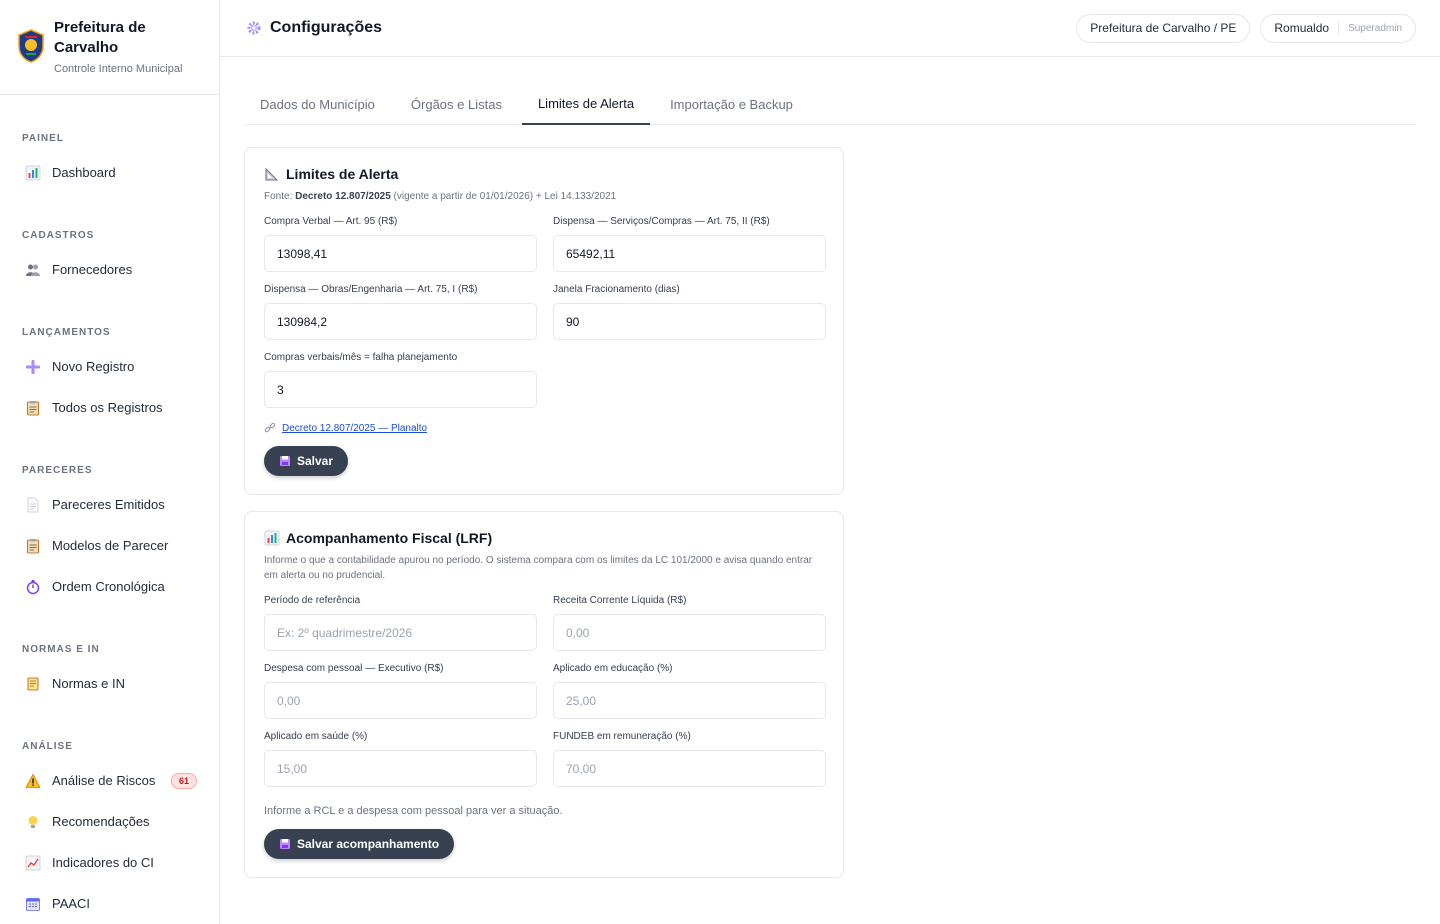 Image resolution: width=1440 pixels, height=924 pixels. What do you see at coordinates (586, 104) in the screenshot?
I see `tab-limites-alerta: Limites de Alerta` at bounding box center [586, 104].